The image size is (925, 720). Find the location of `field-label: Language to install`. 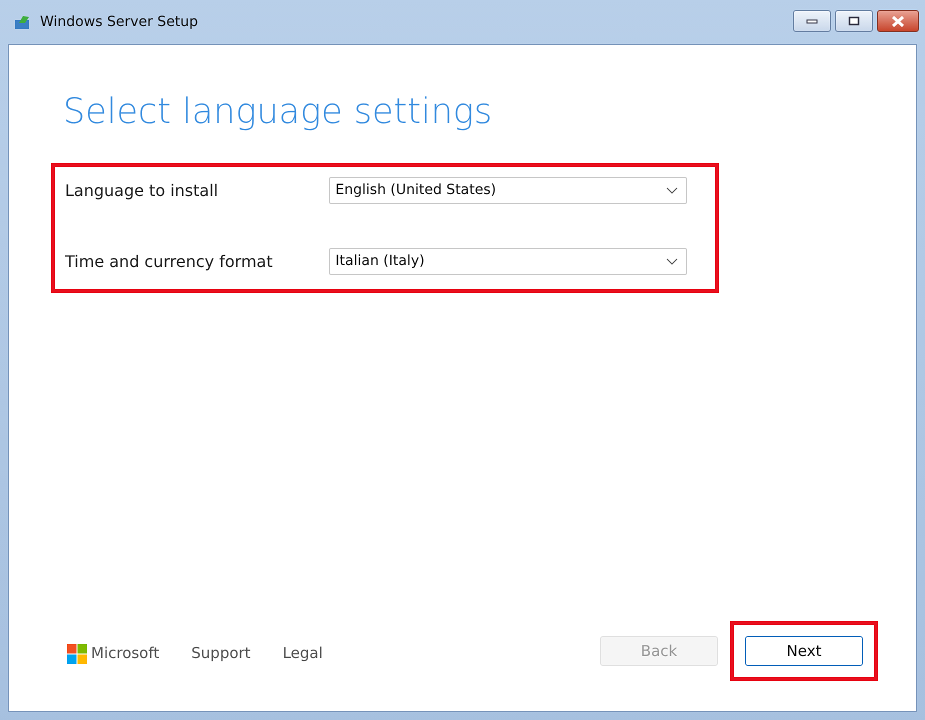

field-label: Language to install is located at coordinates (142, 191).